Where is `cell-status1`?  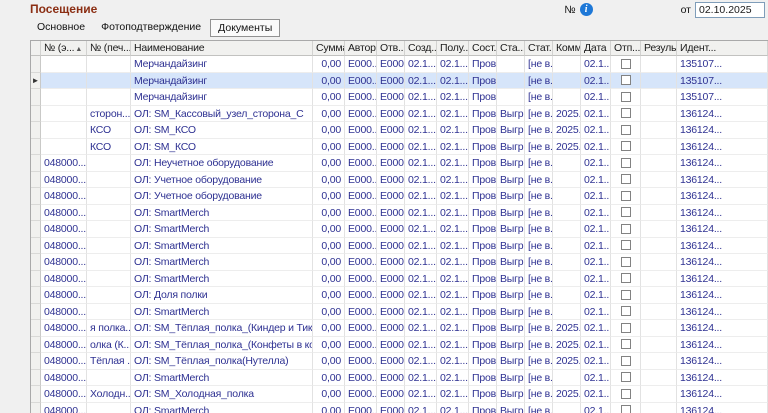
cell-status1 is located at coordinates (511, 97).